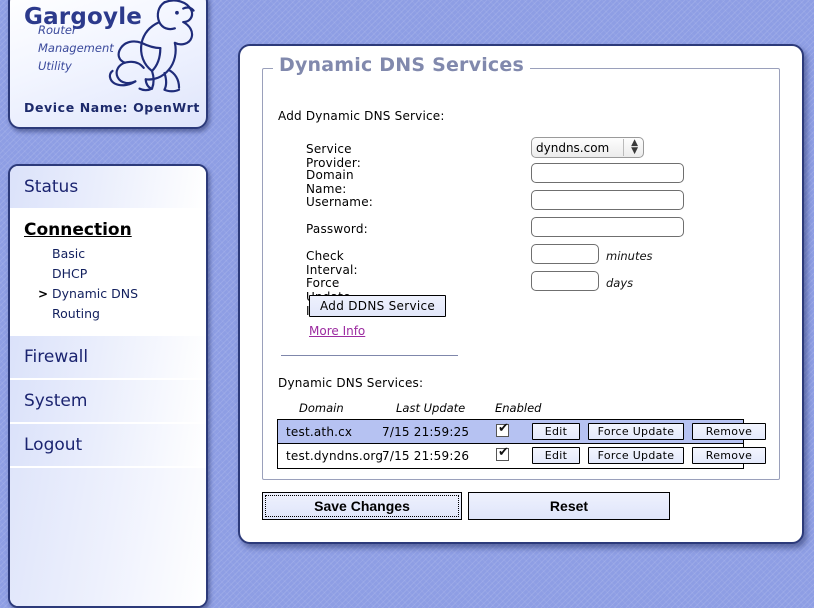 This screenshot has height=608, width=814. What do you see at coordinates (108, 537) in the screenshot?
I see `sidebar-filler` at bounding box center [108, 537].